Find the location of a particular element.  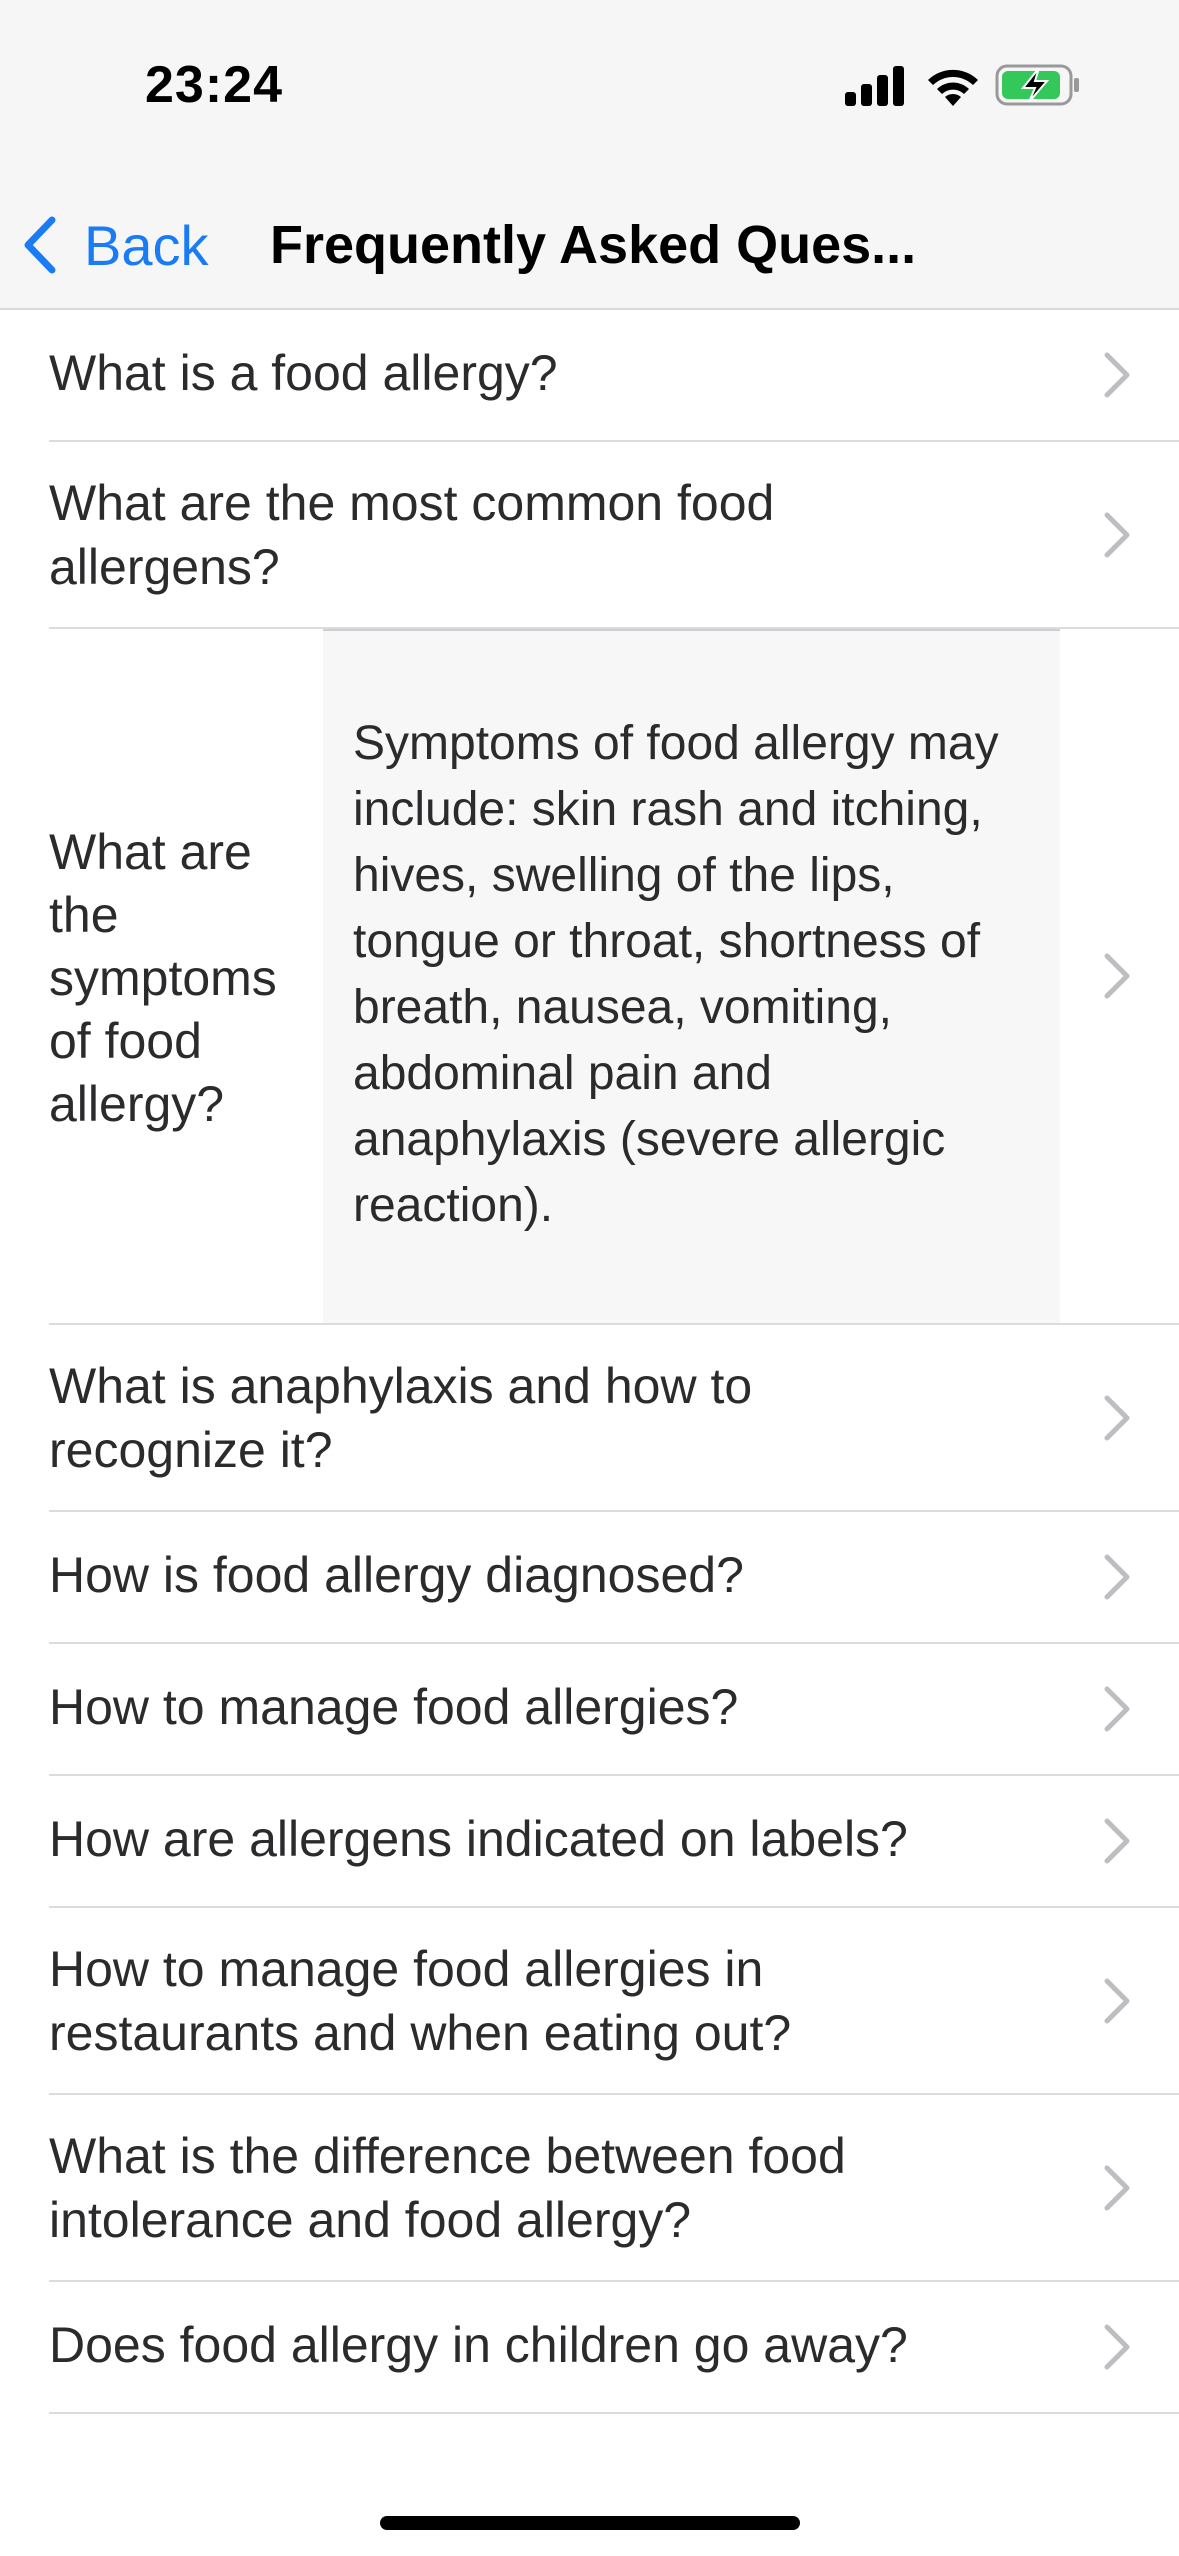

faq-question: How are allergens indicated on labels? is located at coordinates (478, 1839).